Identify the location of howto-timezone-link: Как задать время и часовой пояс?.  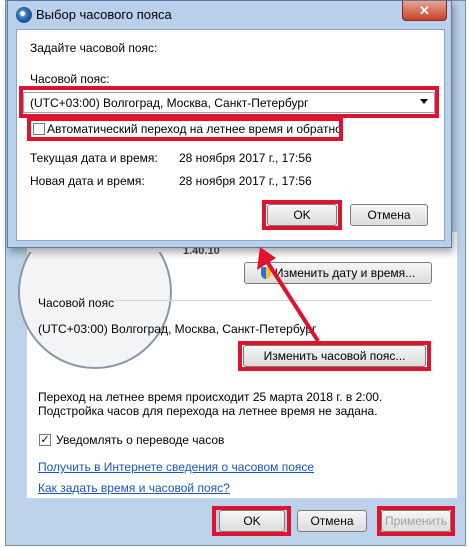
(134, 488).